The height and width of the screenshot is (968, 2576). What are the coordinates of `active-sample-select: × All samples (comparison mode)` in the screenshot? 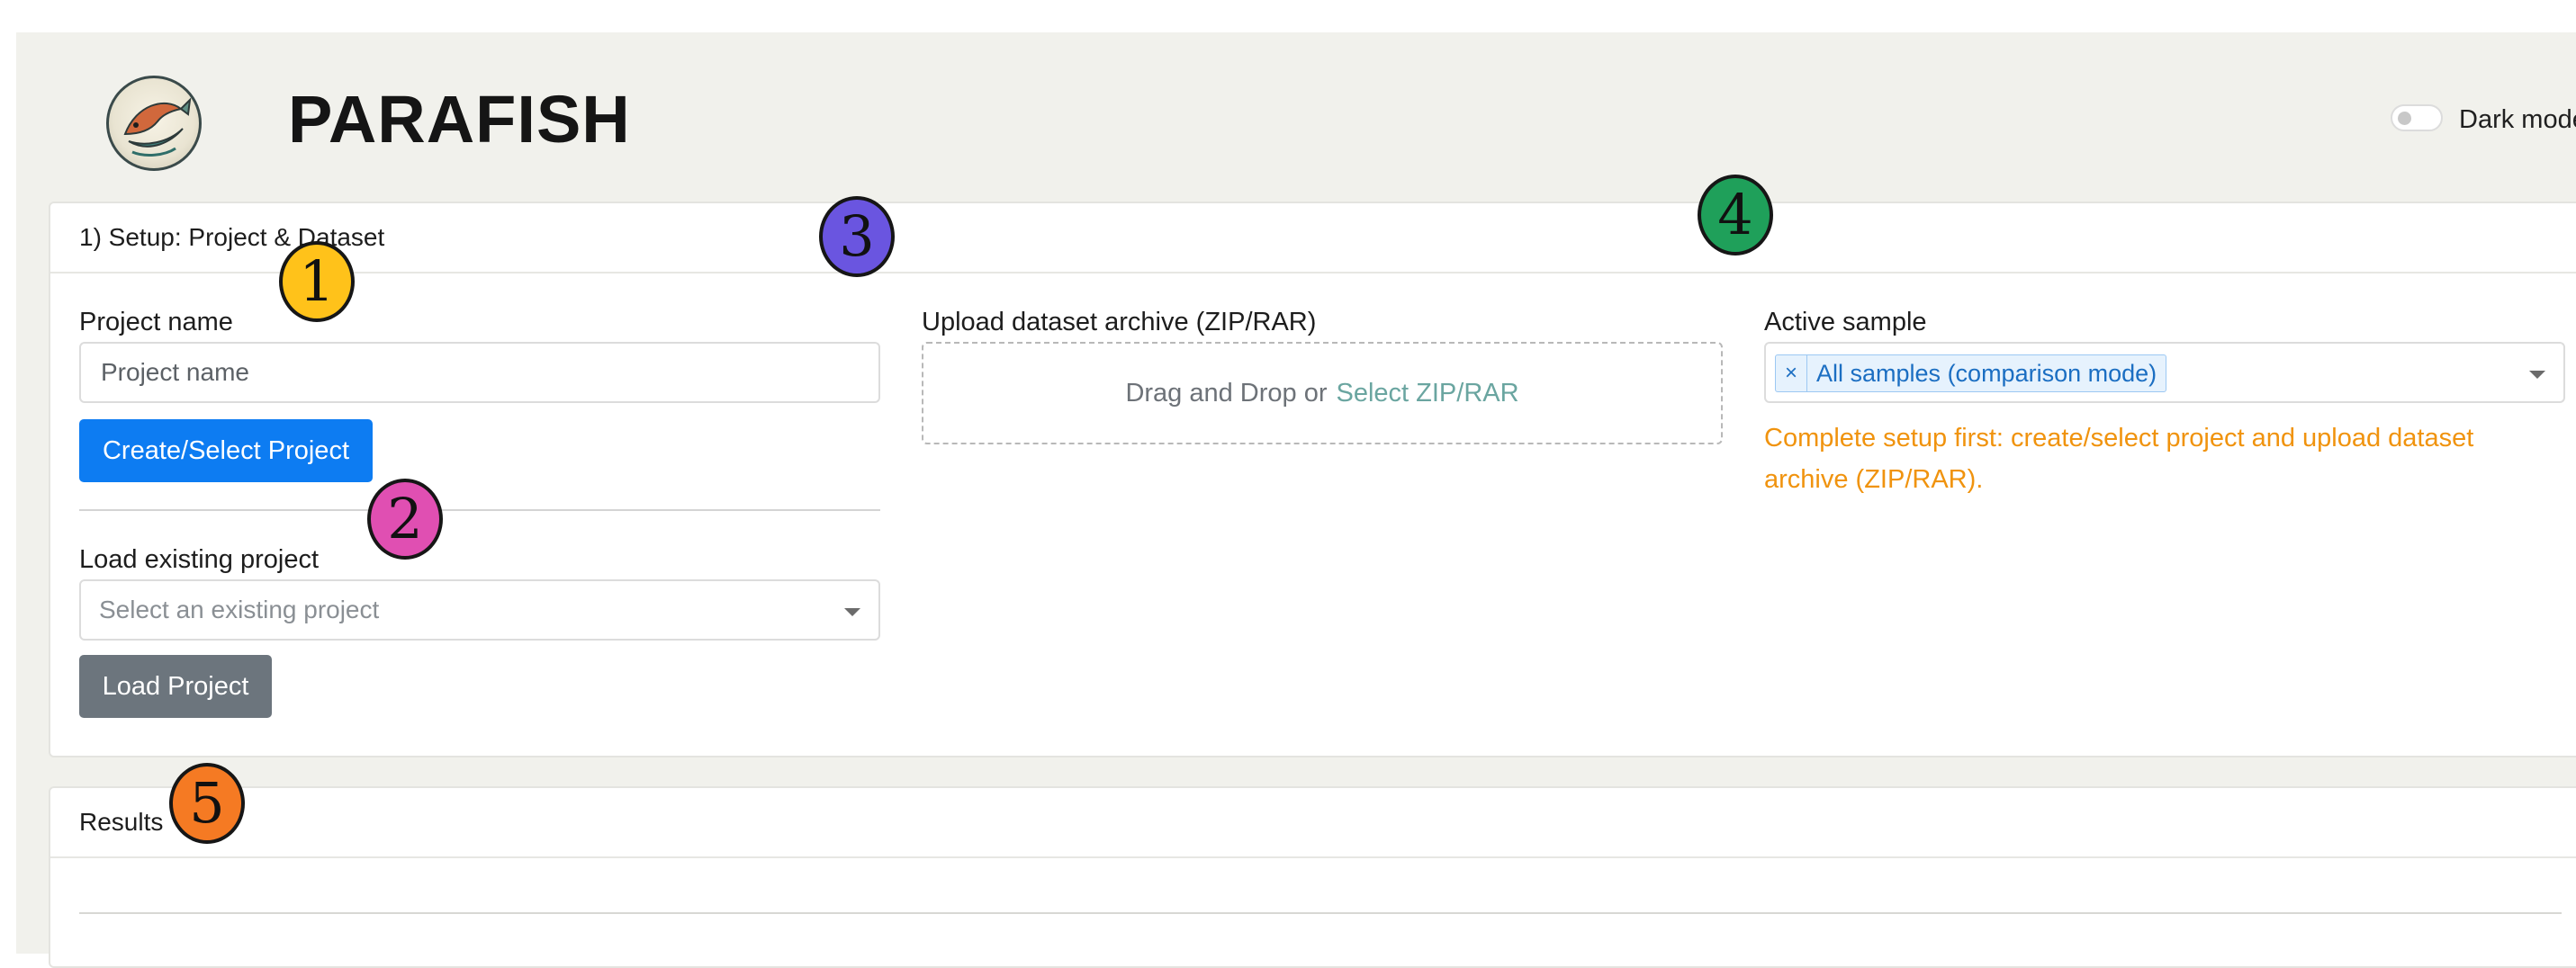 It's located at (2164, 372).